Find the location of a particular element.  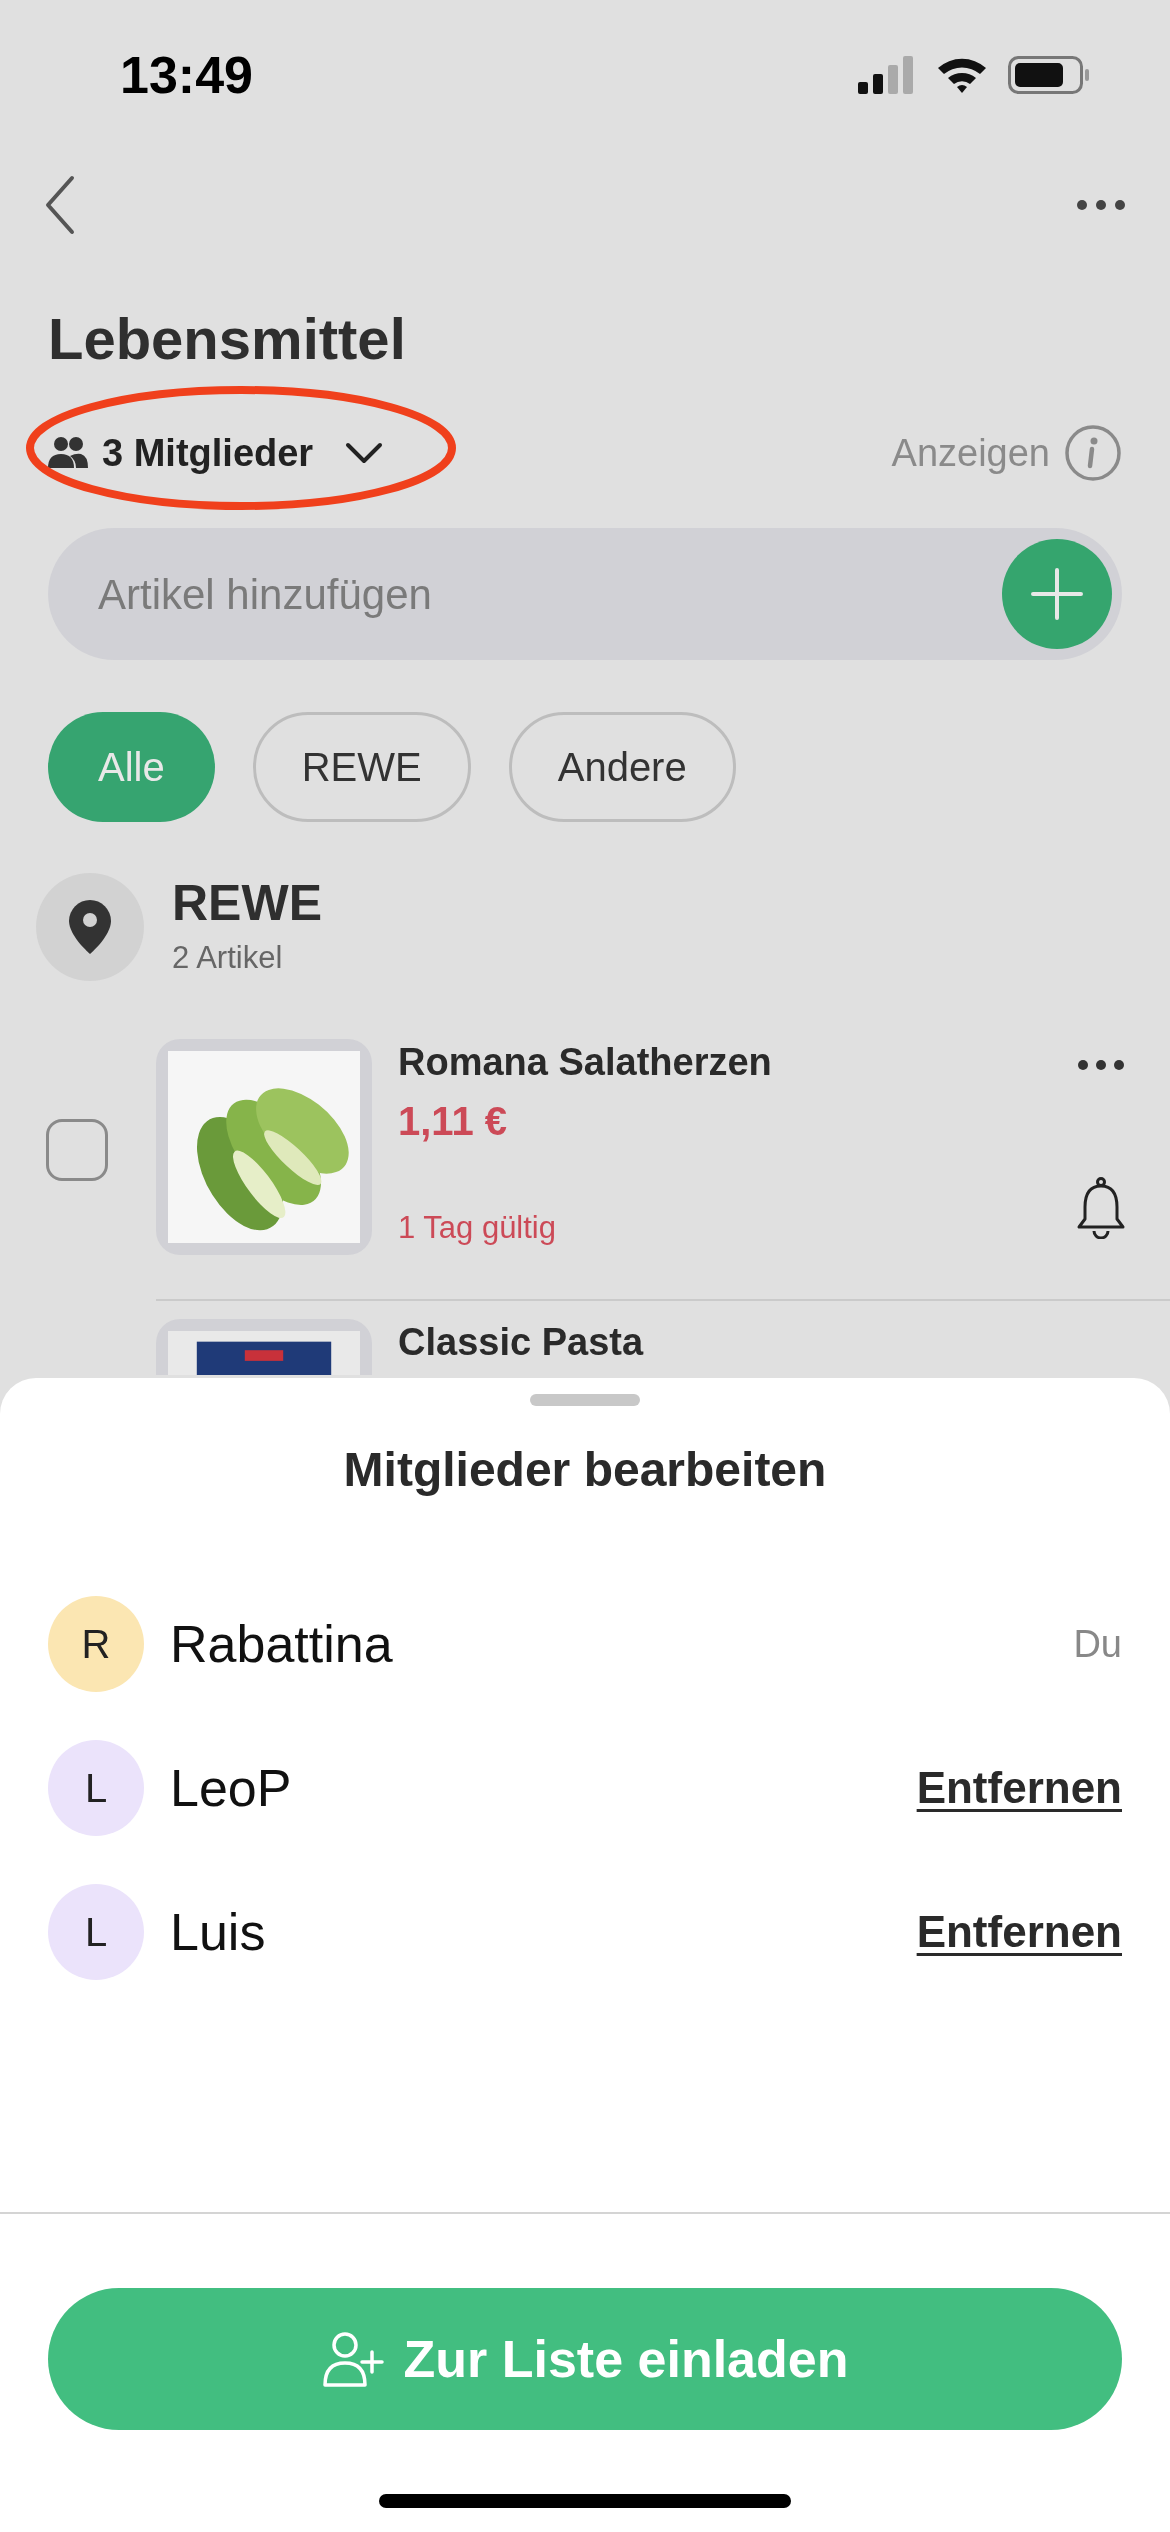

member-avatar: R is located at coordinates (96, 1644).